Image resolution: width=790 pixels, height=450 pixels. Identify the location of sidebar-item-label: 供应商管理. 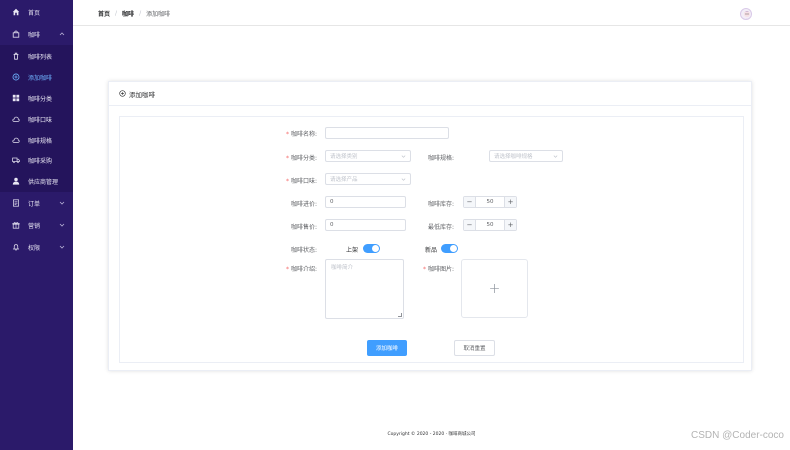
(43, 182).